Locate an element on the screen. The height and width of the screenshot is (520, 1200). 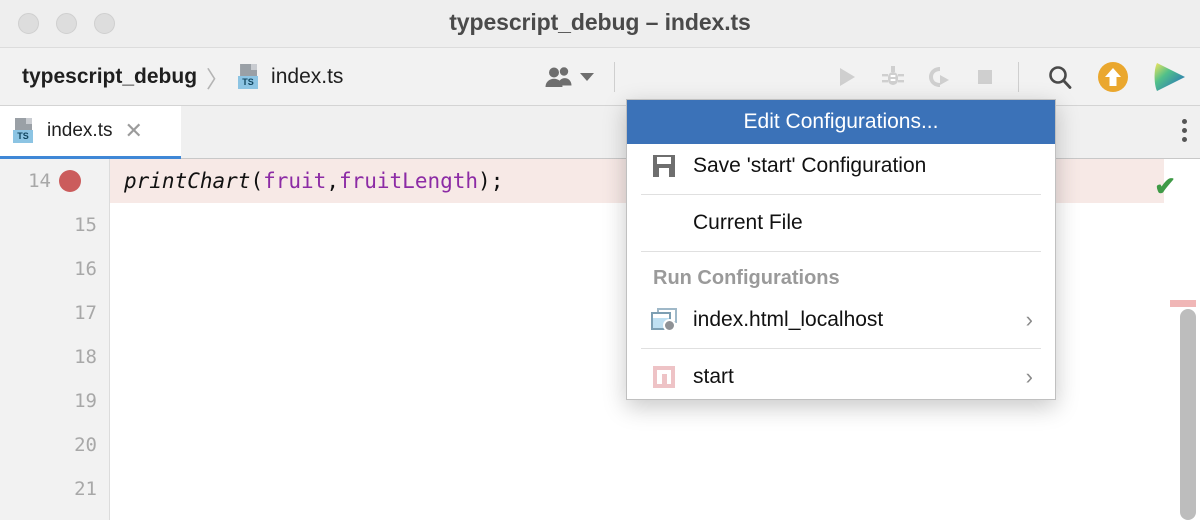
breadcrumb: typescript_debug 〉 TS index.ts is located at coordinates (182, 77).